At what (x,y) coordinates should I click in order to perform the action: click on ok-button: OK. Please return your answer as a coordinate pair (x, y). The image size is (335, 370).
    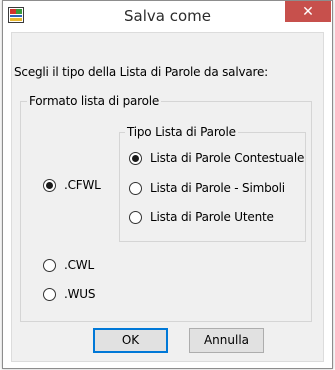
    Looking at the image, I should click on (130, 340).